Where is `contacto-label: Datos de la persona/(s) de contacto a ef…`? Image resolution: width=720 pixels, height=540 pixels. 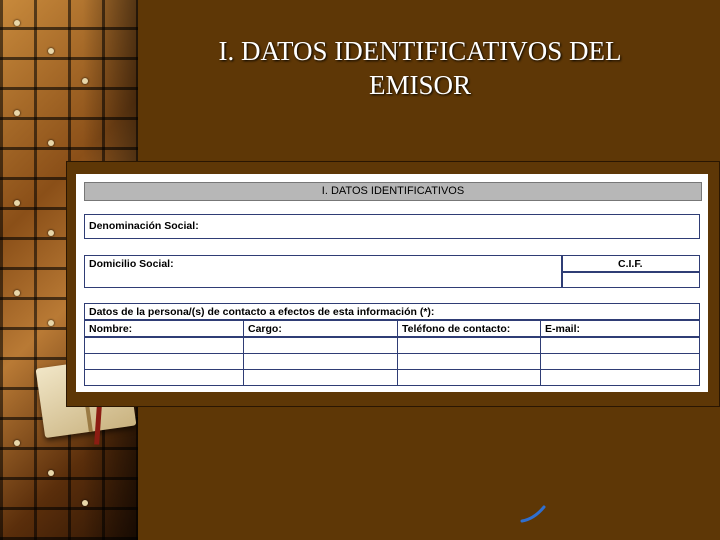 contacto-label: Datos de la persona/(s) de contacto a ef… is located at coordinates (262, 312).